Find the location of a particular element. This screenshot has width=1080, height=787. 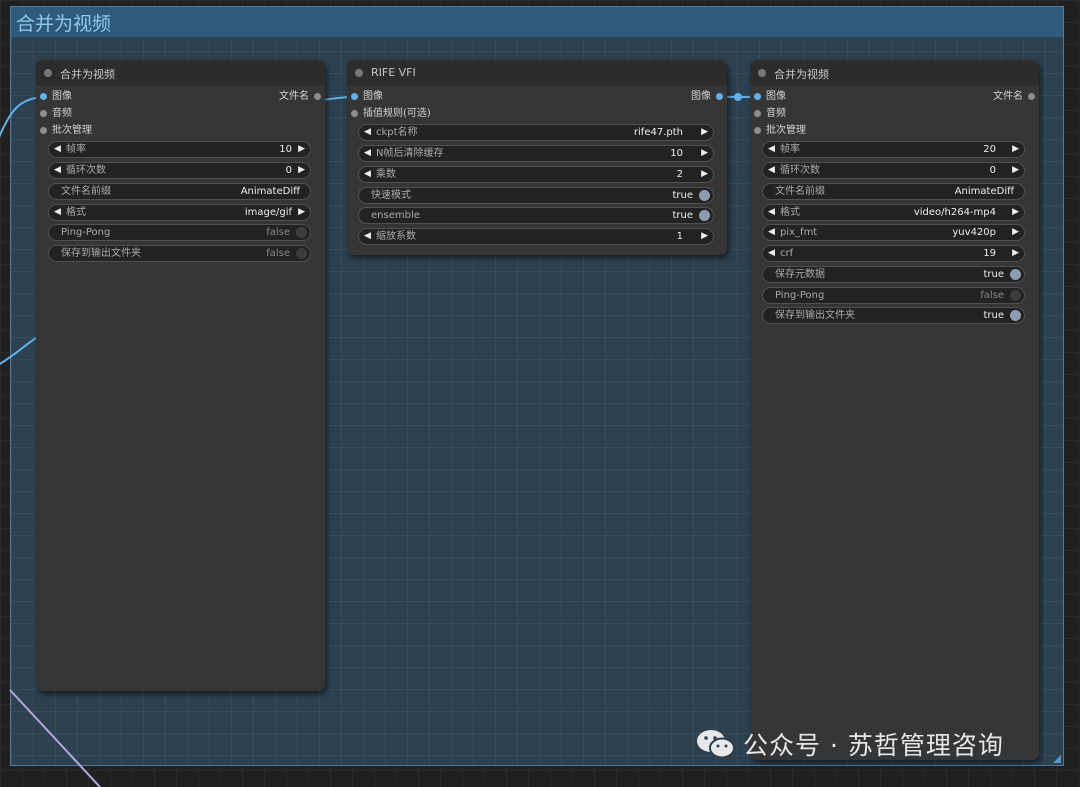

widget-save-metadata: 保存元数据 true is located at coordinates (893, 274).